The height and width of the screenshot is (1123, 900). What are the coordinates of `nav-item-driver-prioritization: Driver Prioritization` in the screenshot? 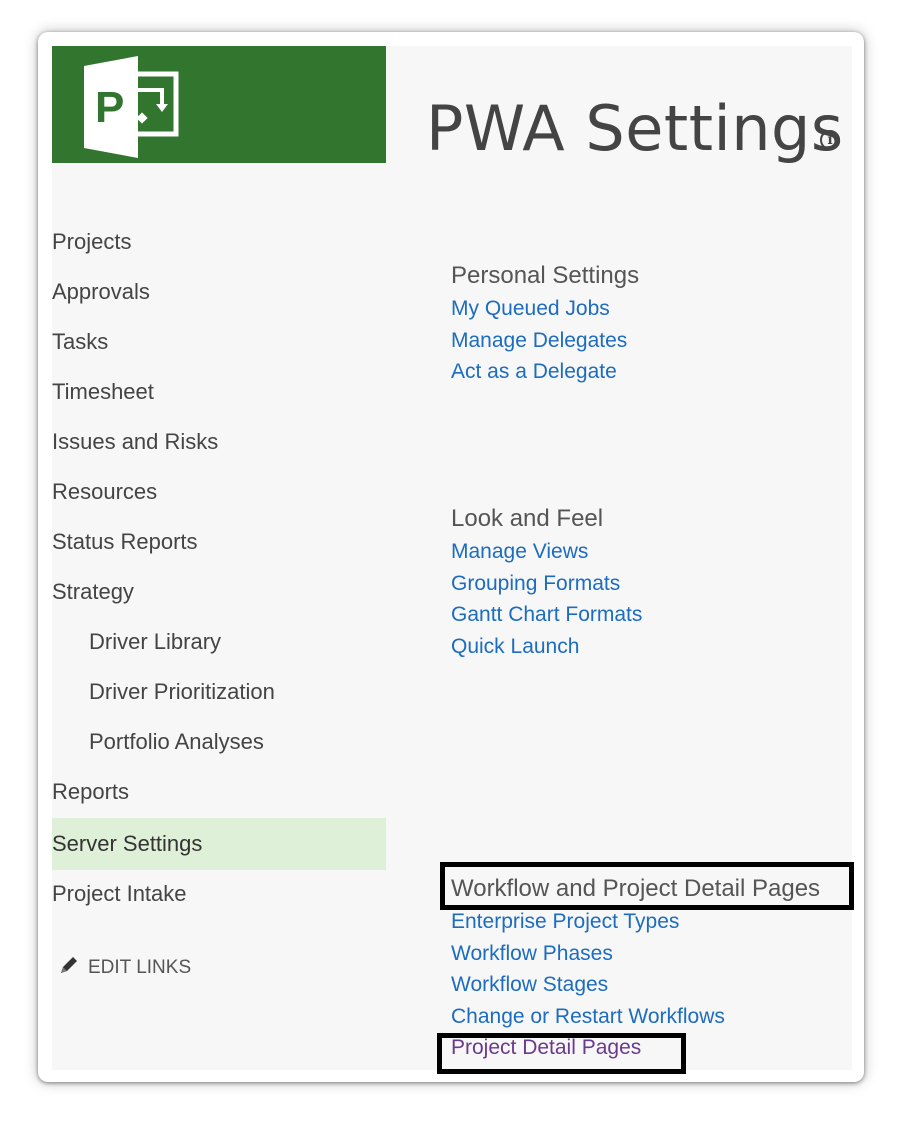 It's located at (219, 693).